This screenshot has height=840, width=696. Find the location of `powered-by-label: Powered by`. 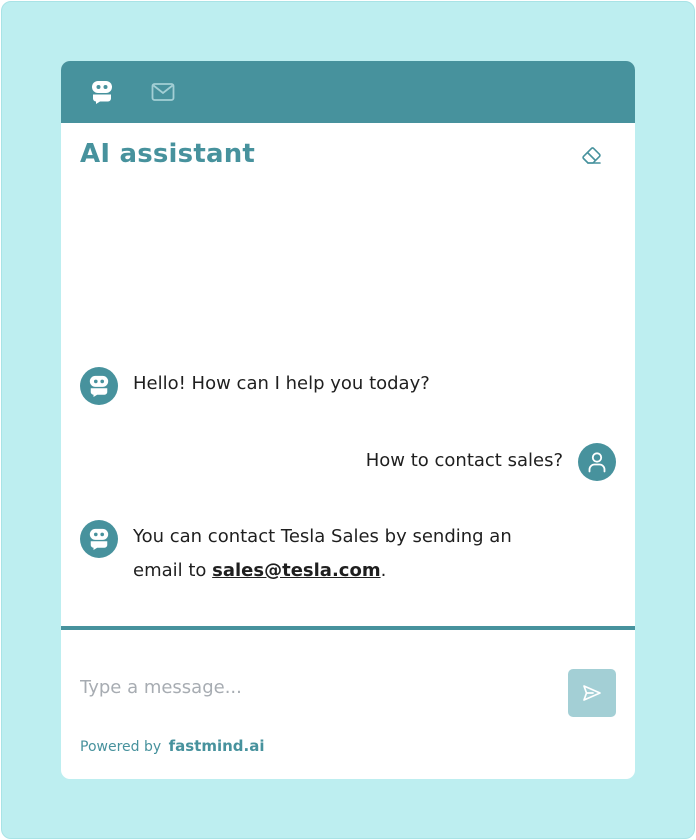

powered-by-label: Powered by is located at coordinates (121, 747).